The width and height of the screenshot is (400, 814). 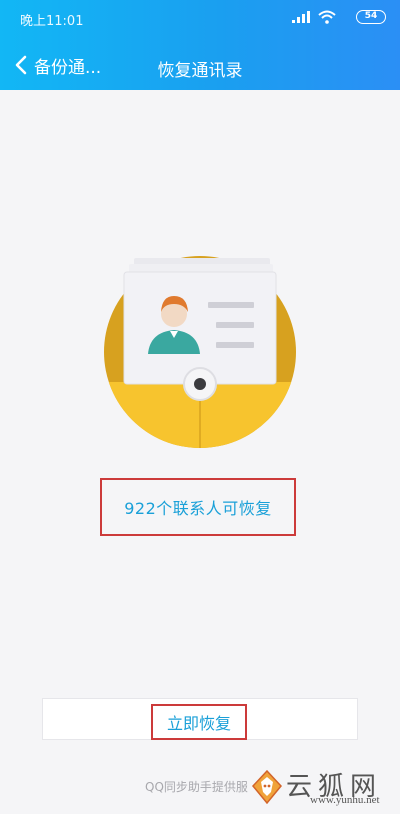 What do you see at coordinates (196, 787) in the screenshot?
I see `provider-text: QQ同步助手提供服` at bounding box center [196, 787].